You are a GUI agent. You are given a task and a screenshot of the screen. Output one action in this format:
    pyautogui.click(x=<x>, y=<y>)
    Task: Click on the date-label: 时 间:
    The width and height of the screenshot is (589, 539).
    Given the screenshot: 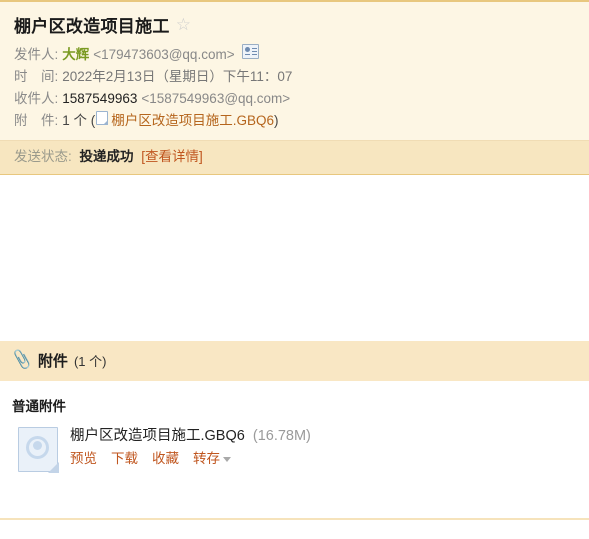 What is the action you would take?
    pyautogui.click(x=36, y=76)
    